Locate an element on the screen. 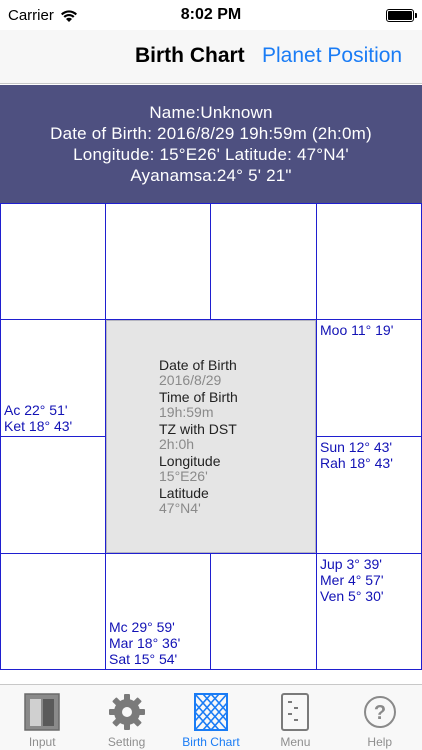 This screenshot has width=422, height=750. tab-setting: Setting is located at coordinates (126, 717).